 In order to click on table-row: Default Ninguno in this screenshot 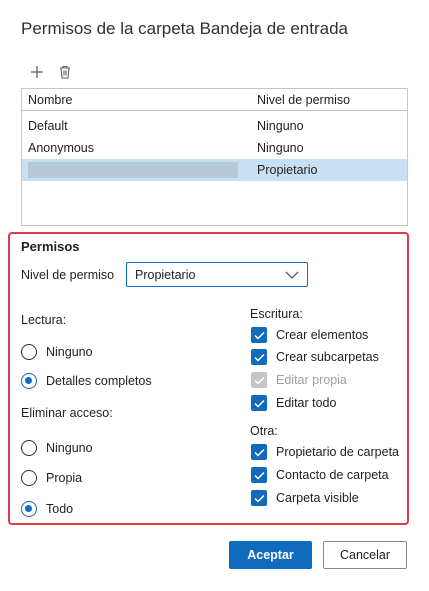, I will do `click(214, 126)`.